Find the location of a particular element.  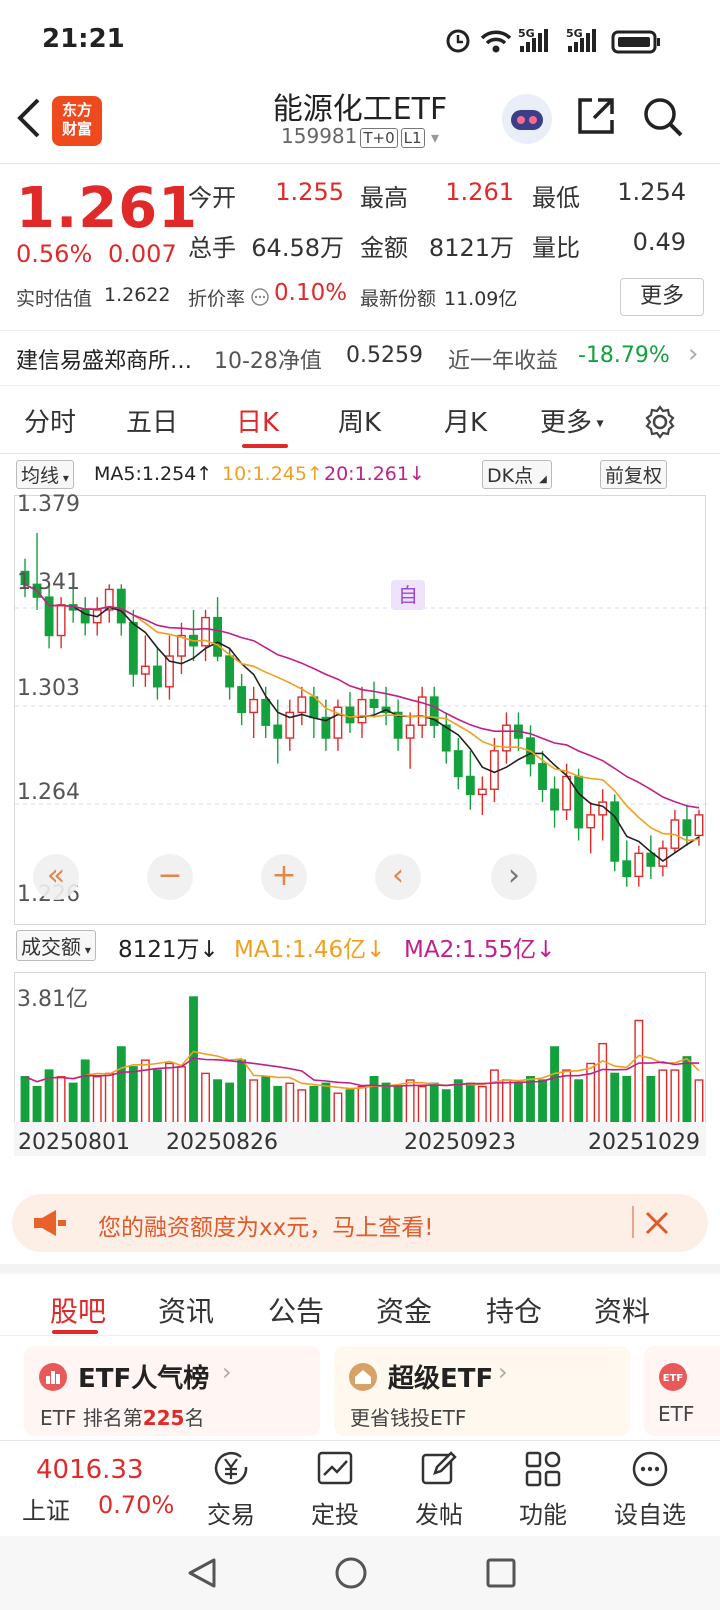

volume-type-select: 成交额 ▾ is located at coordinates (56, 945).